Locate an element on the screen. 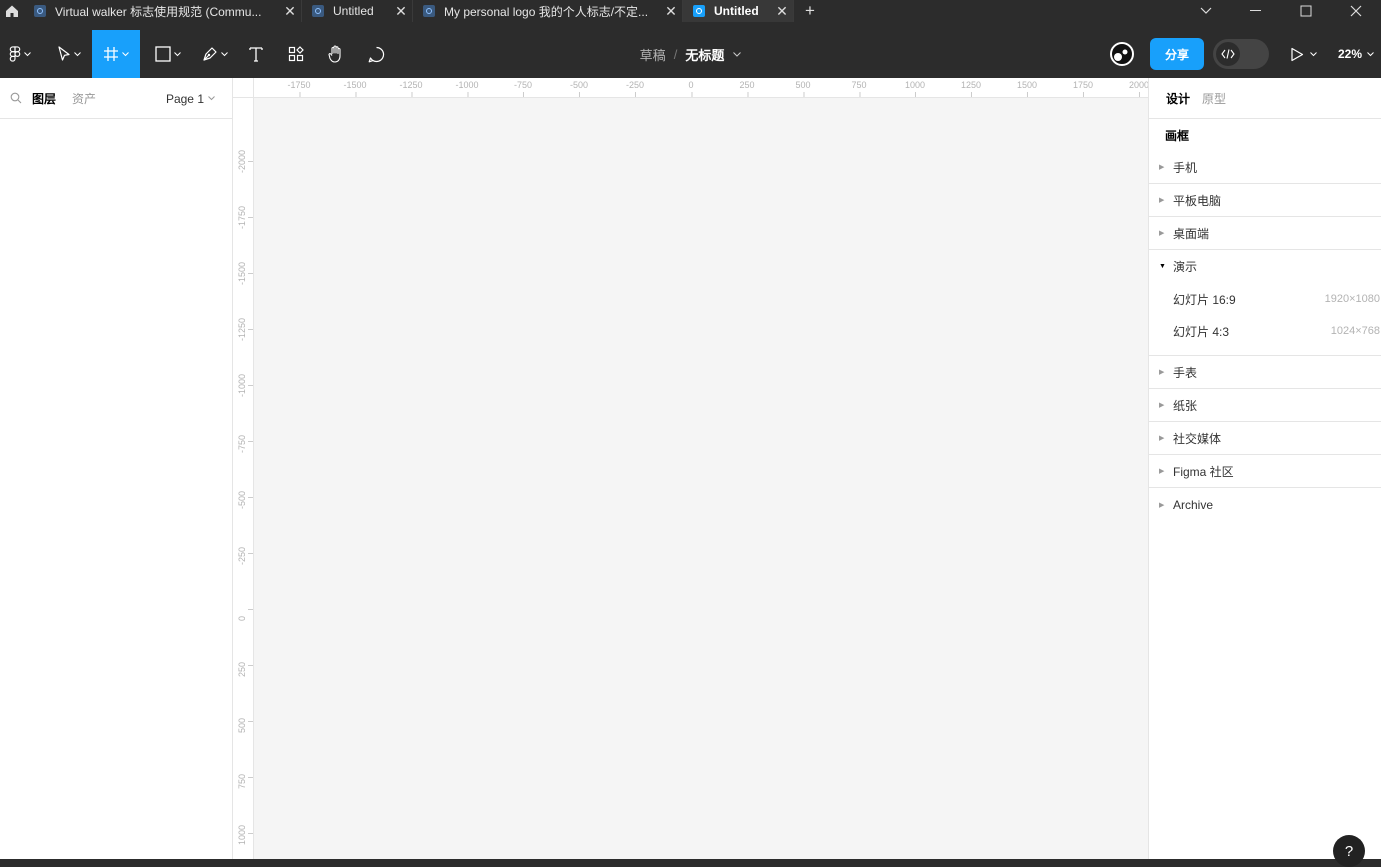 The height and width of the screenshot is (867, 1381). preset-category-figma-community: ▶ Figma 社区 is located at coordinates (1265, 471).